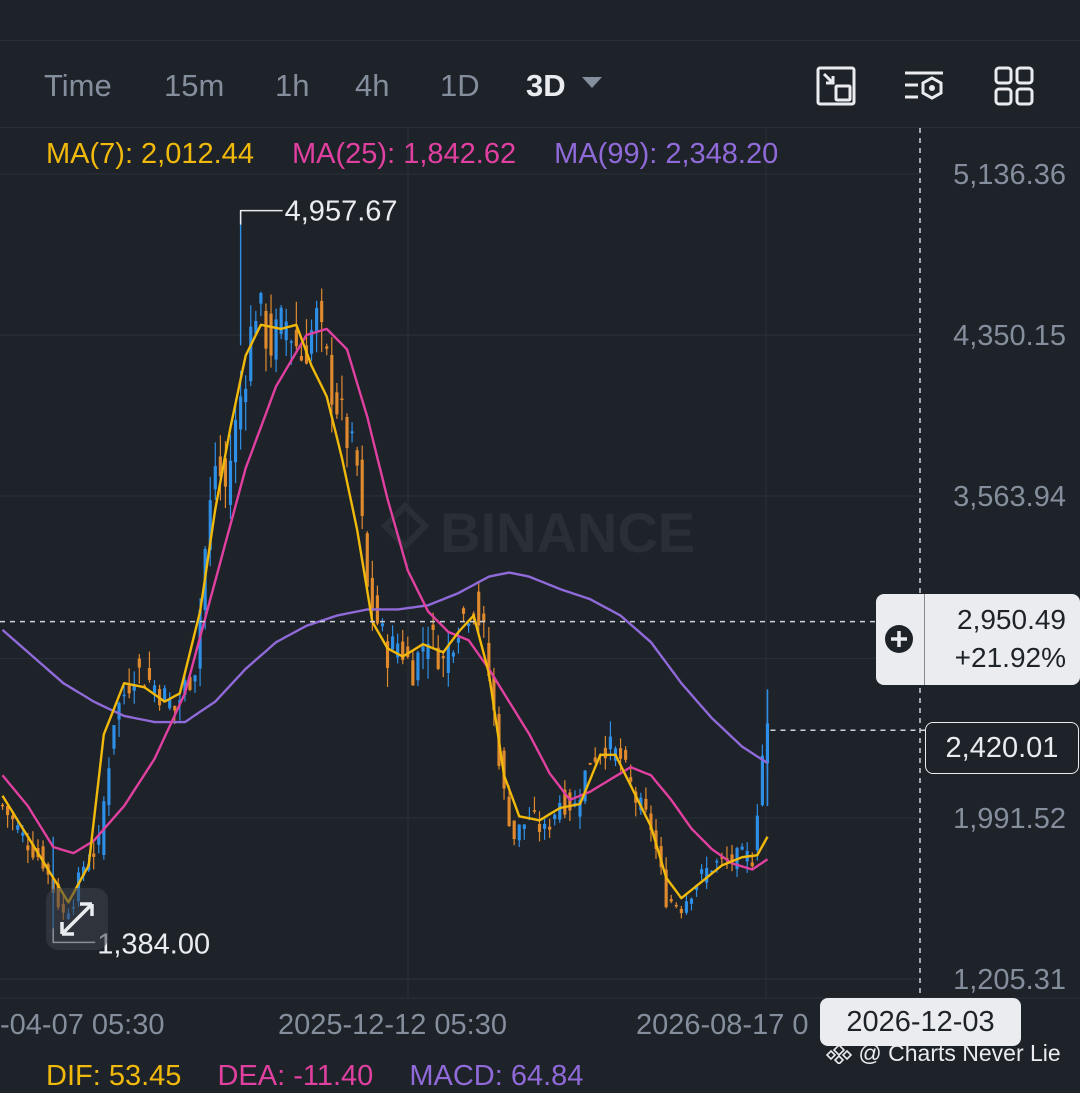 The height and width of the screenshot is (1093, 1080). What do you see at coordinates (114, 1076) in the screenshot?
I see `macd-dif-label: DIF: 53.45` at bounding box center [114, 1076].